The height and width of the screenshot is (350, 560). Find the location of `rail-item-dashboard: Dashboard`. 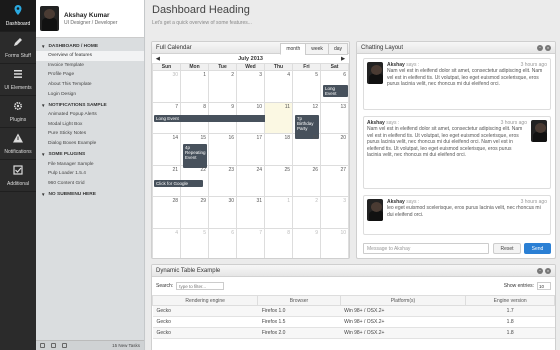

rail-item-dashboard: Dashboard is located at coordinates (18, 16).